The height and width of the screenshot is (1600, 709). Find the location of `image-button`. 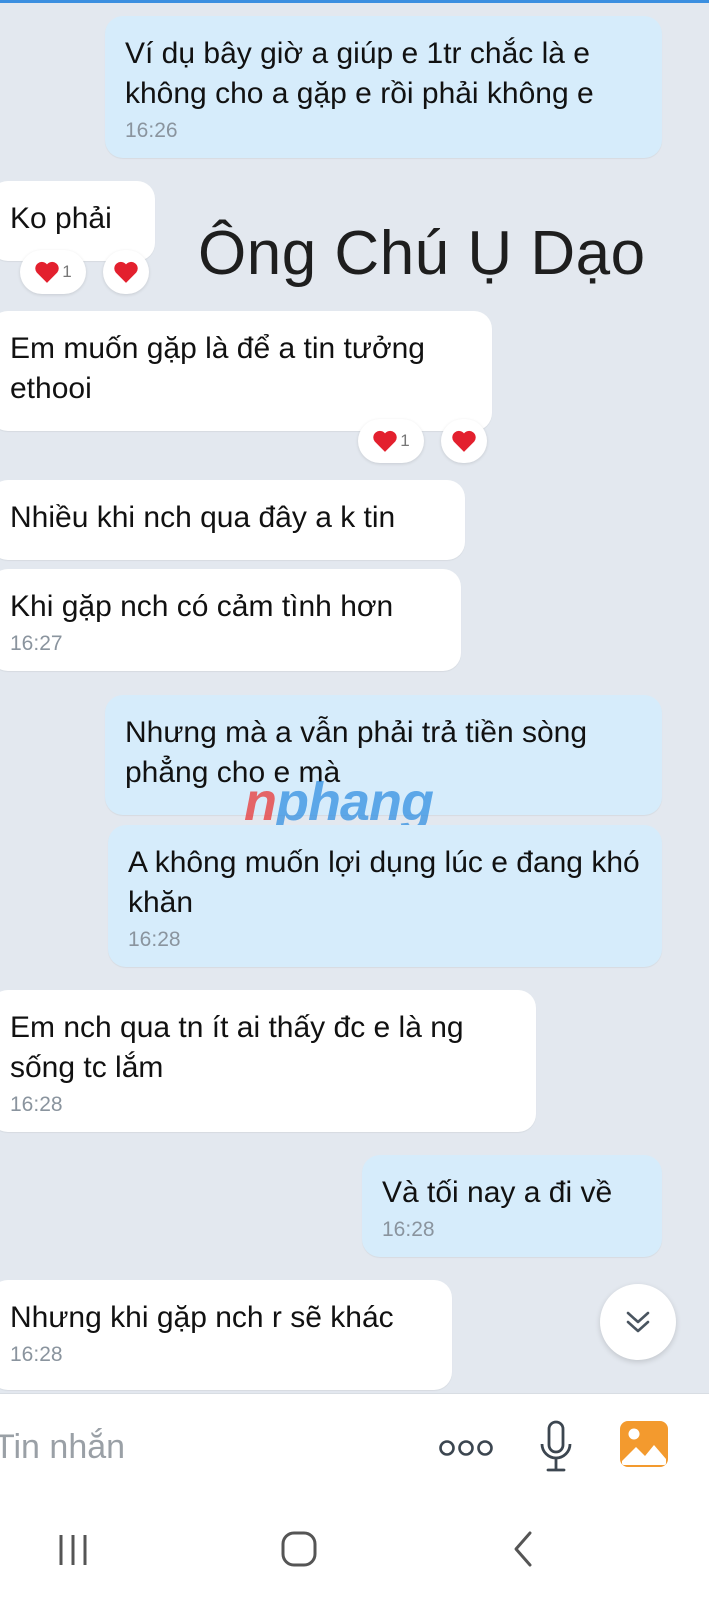

image-button is located at coordinates (644, 1444).